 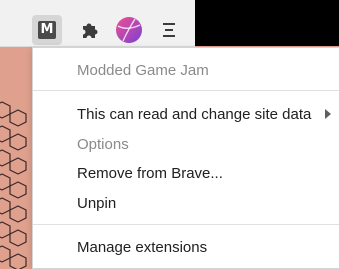 I want to click on extension-button-modded-game-jam: M, so click(x=47, y=30).